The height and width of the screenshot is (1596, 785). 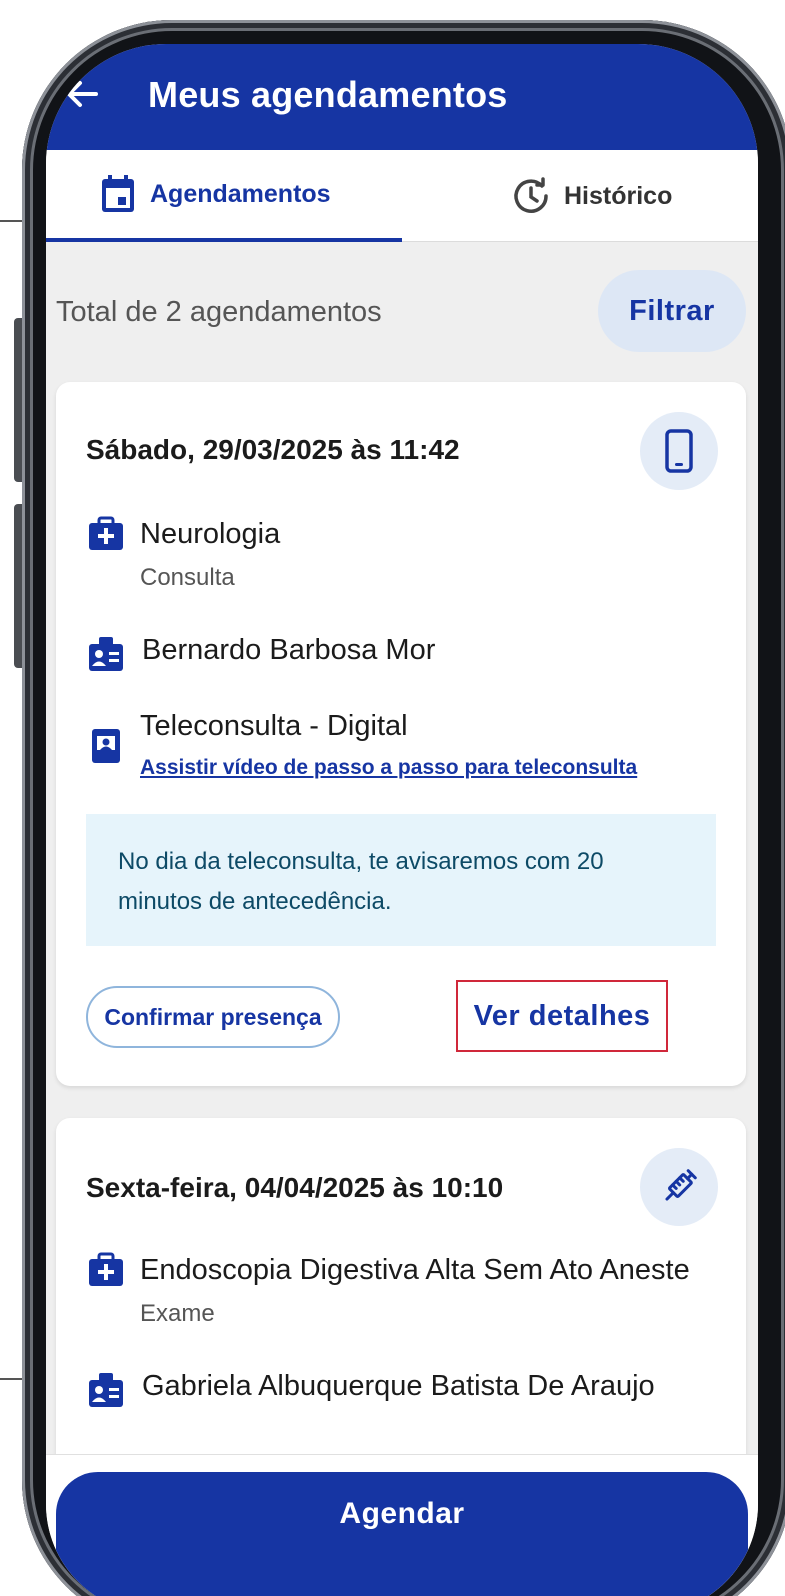 What do you see at coordinates (118, 193) in the screenshot?
I see `calendar-icon` at bounding box center [118, 193].